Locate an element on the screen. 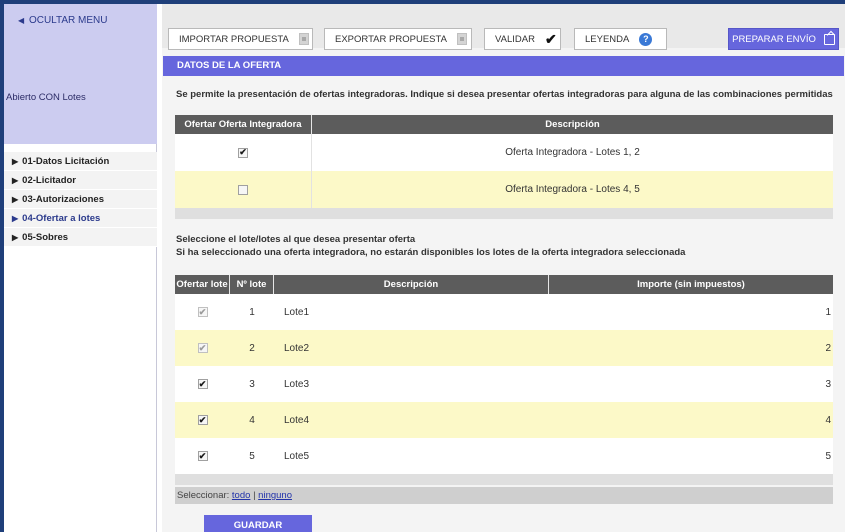 This screenshot has height=532, width=845. caret-left-icon: ◀ is located at coordinates (21, 20).